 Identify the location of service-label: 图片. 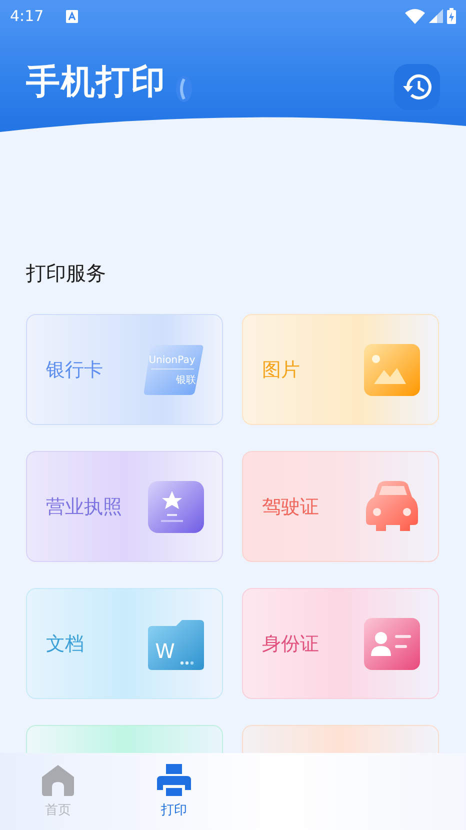
(281, 370).